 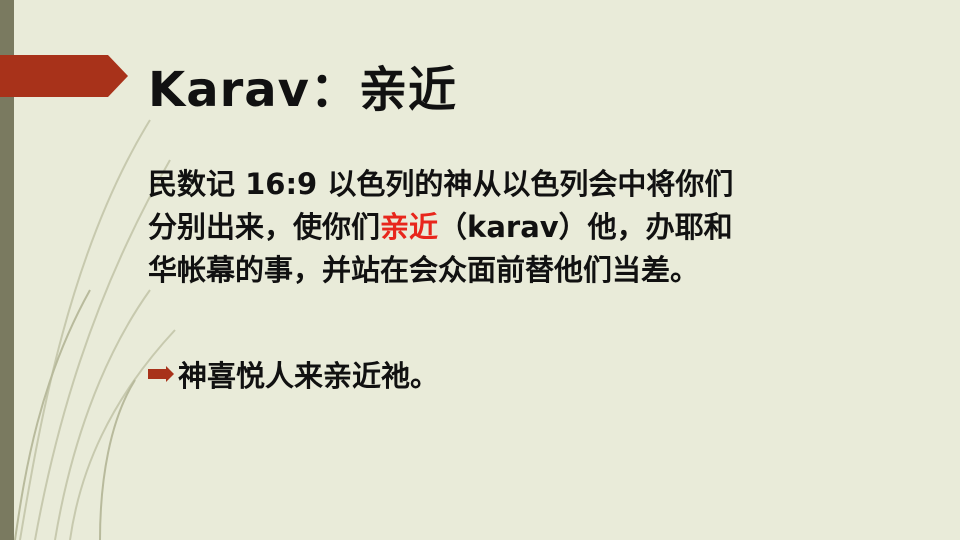 I want to click on arrow-bullet-icon, so click(x=161, y=374).